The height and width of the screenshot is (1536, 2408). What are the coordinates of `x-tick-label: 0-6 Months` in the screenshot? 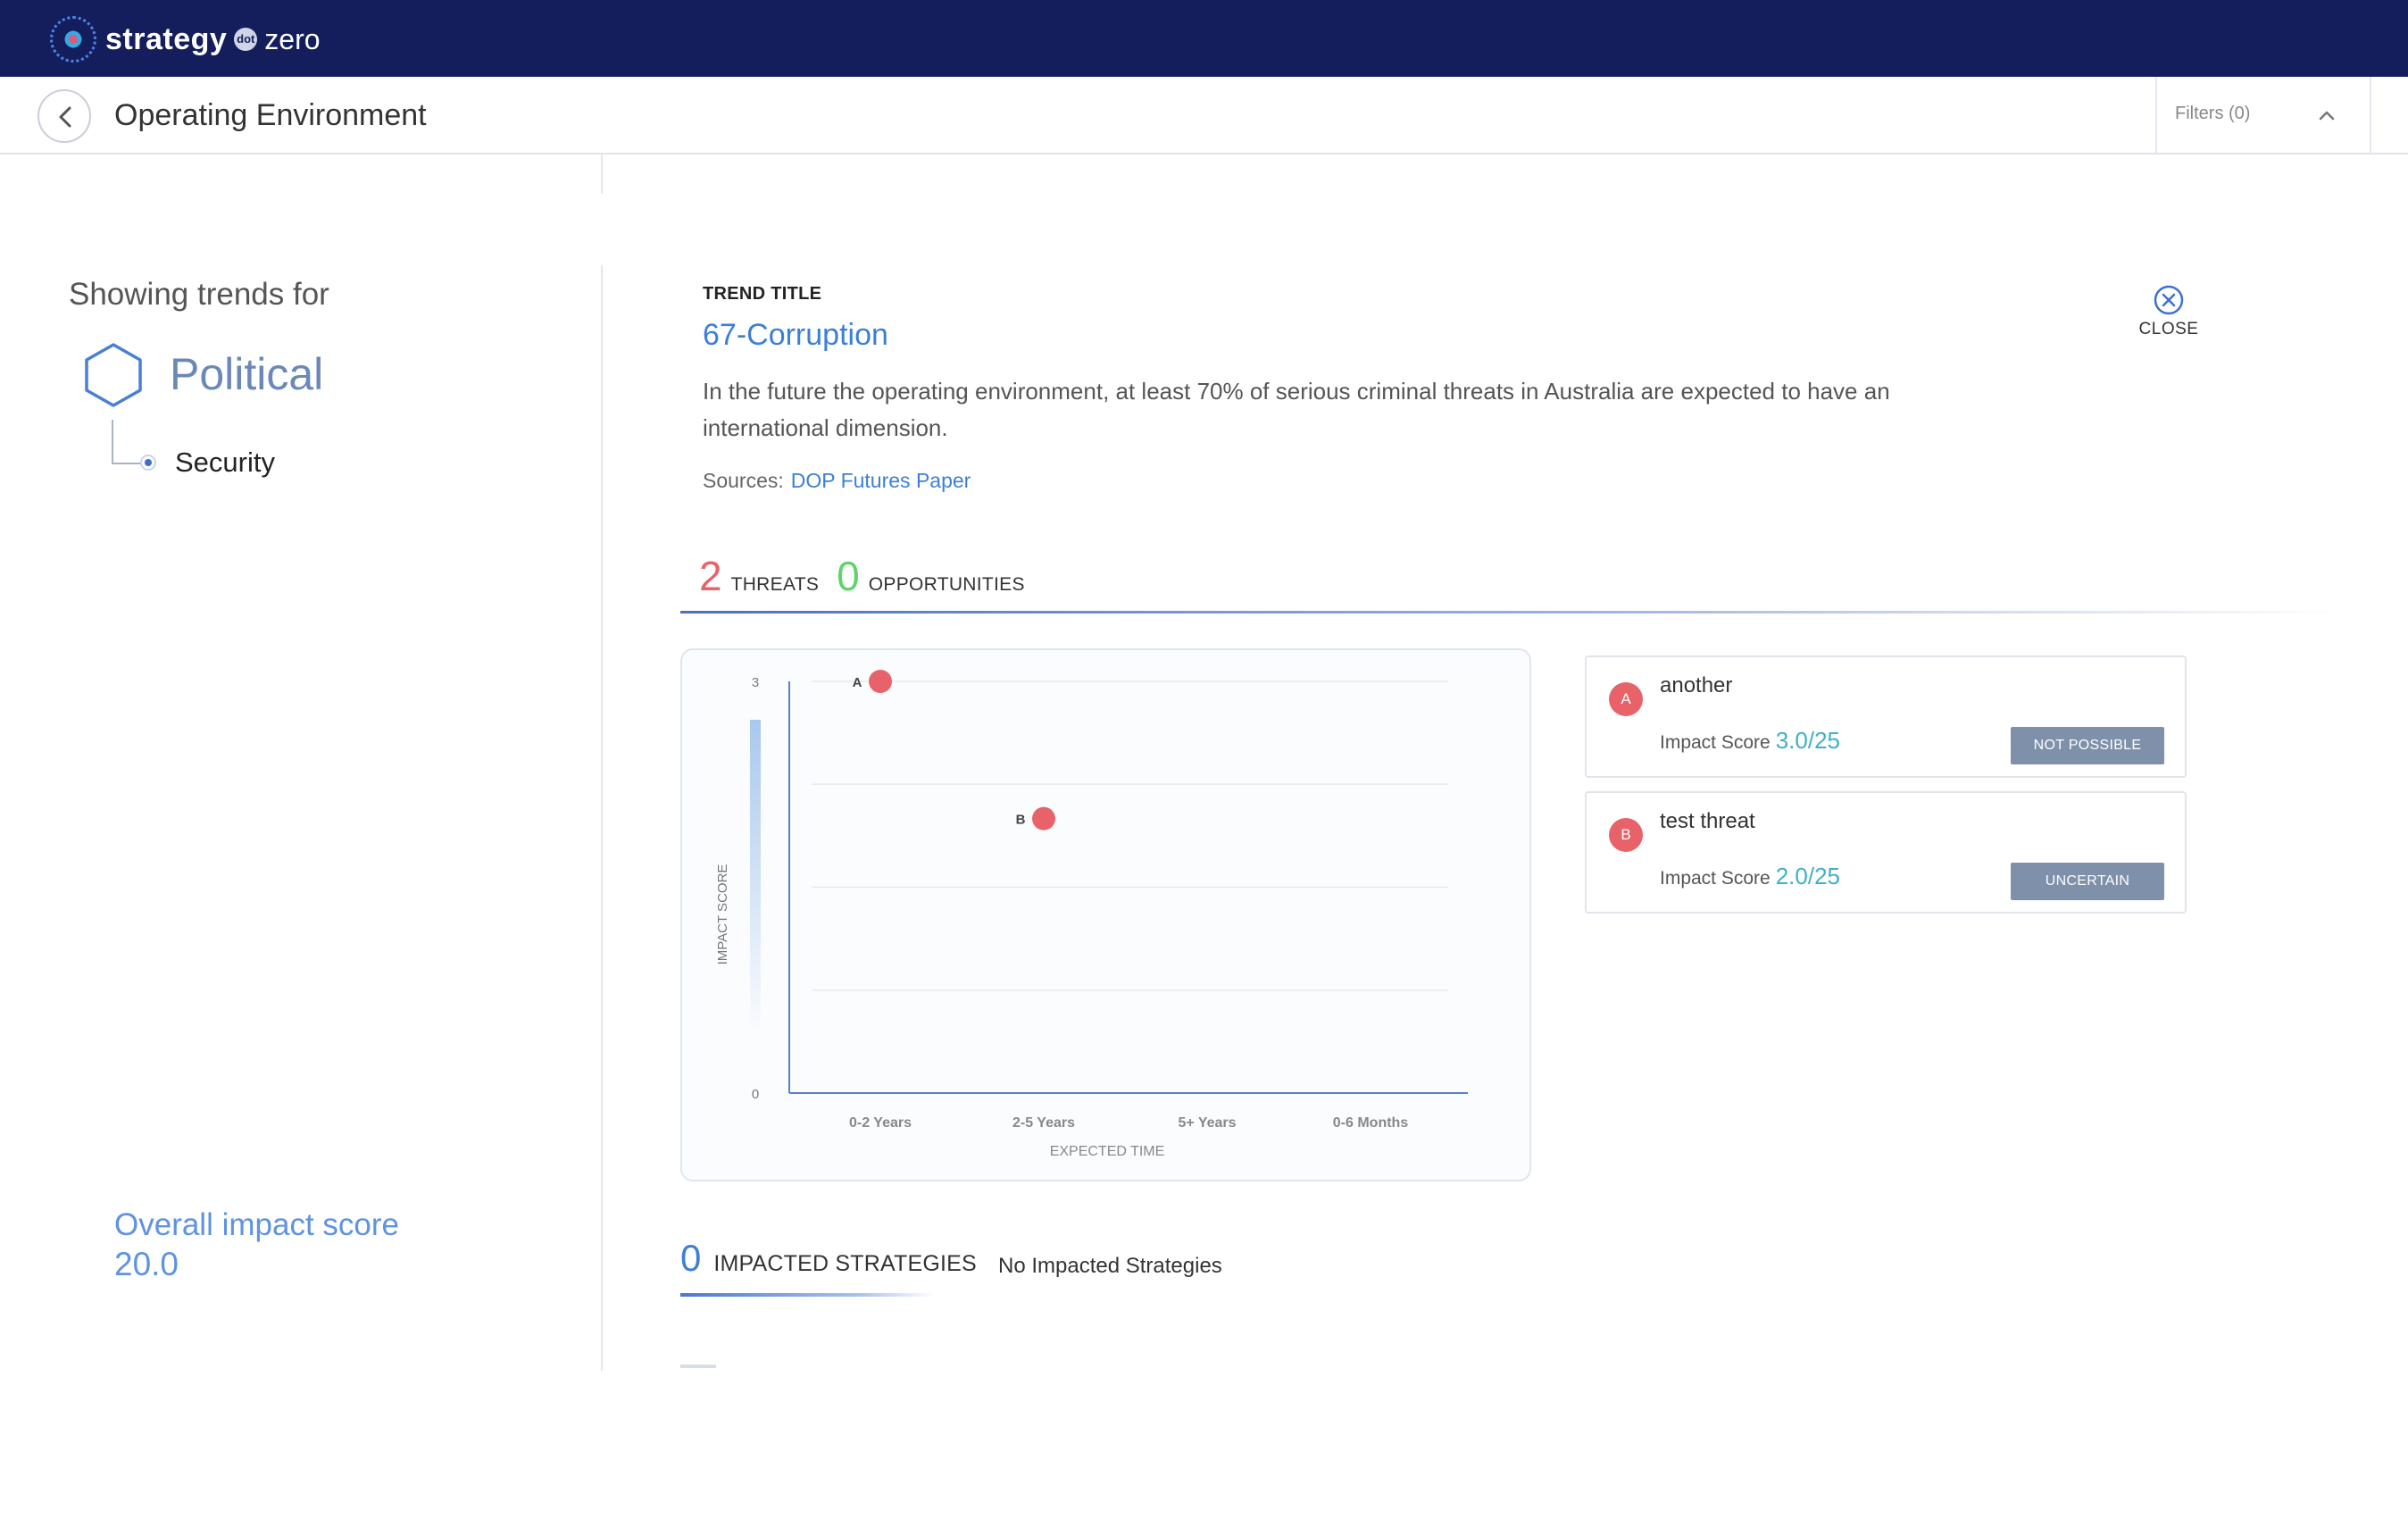 It's located at (1371, 1123).